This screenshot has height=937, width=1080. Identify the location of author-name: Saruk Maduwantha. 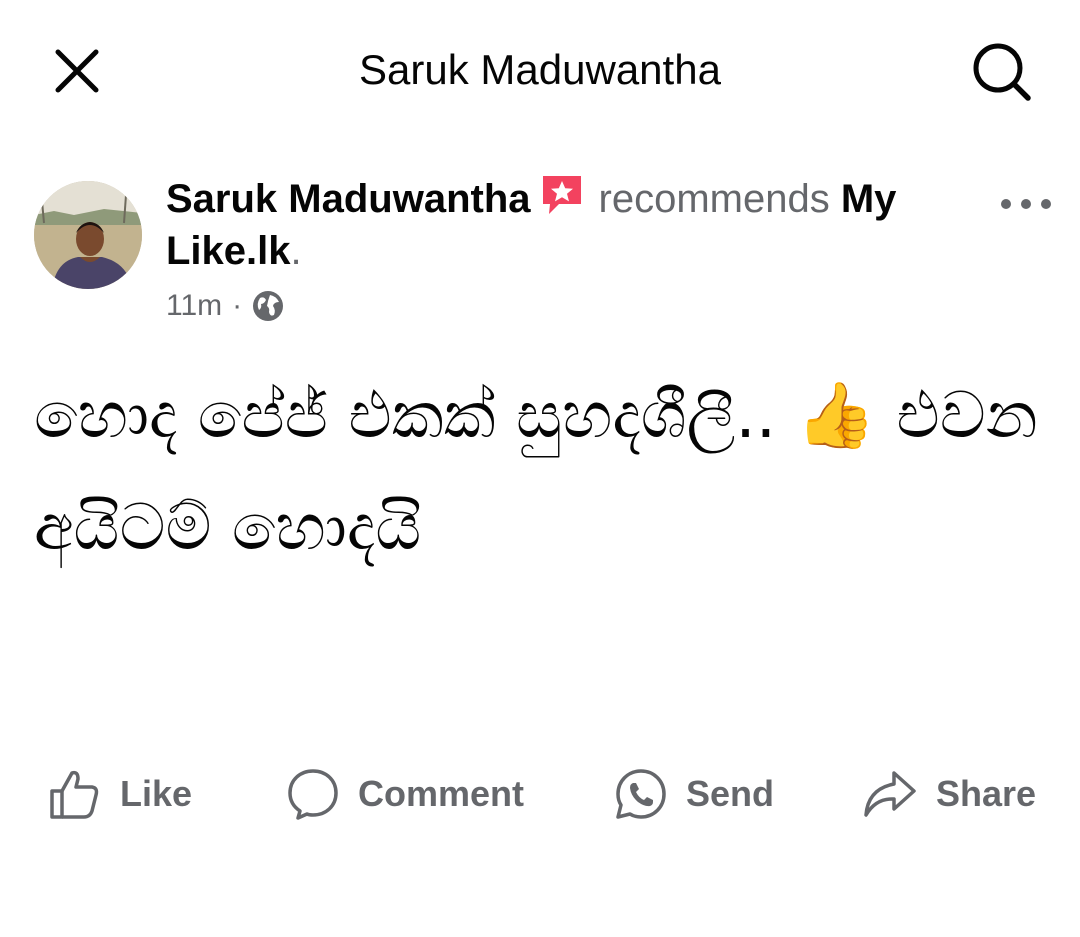
(348, 199).